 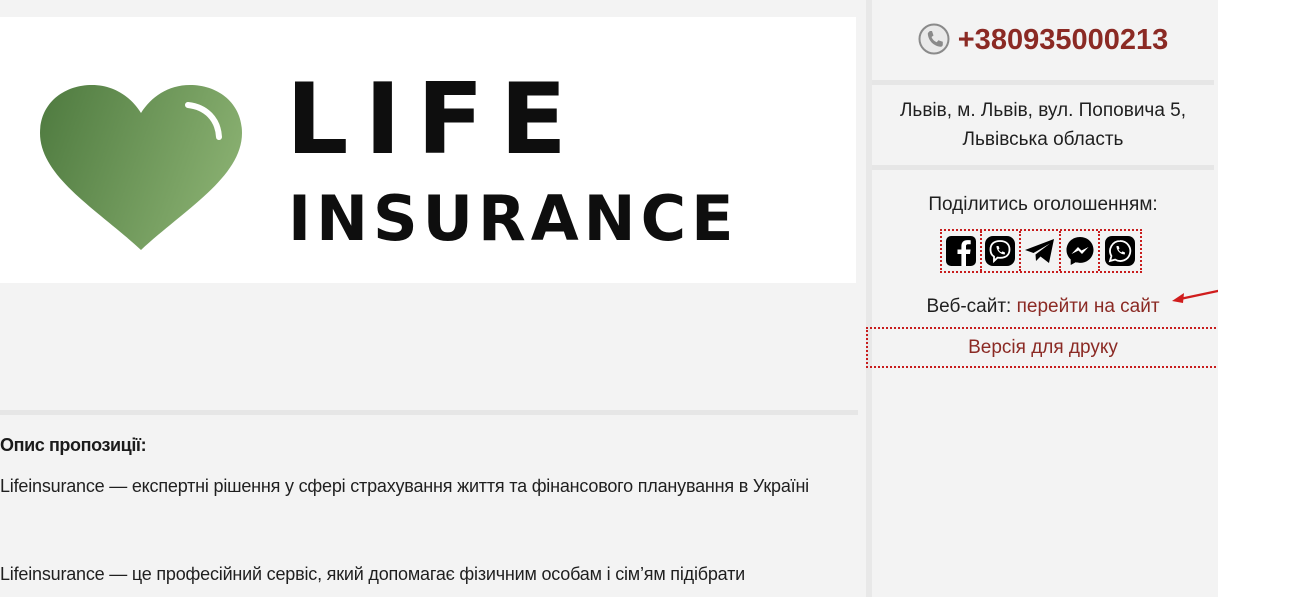 I want to click on share-viber-button, so click(x=1002, y=251).